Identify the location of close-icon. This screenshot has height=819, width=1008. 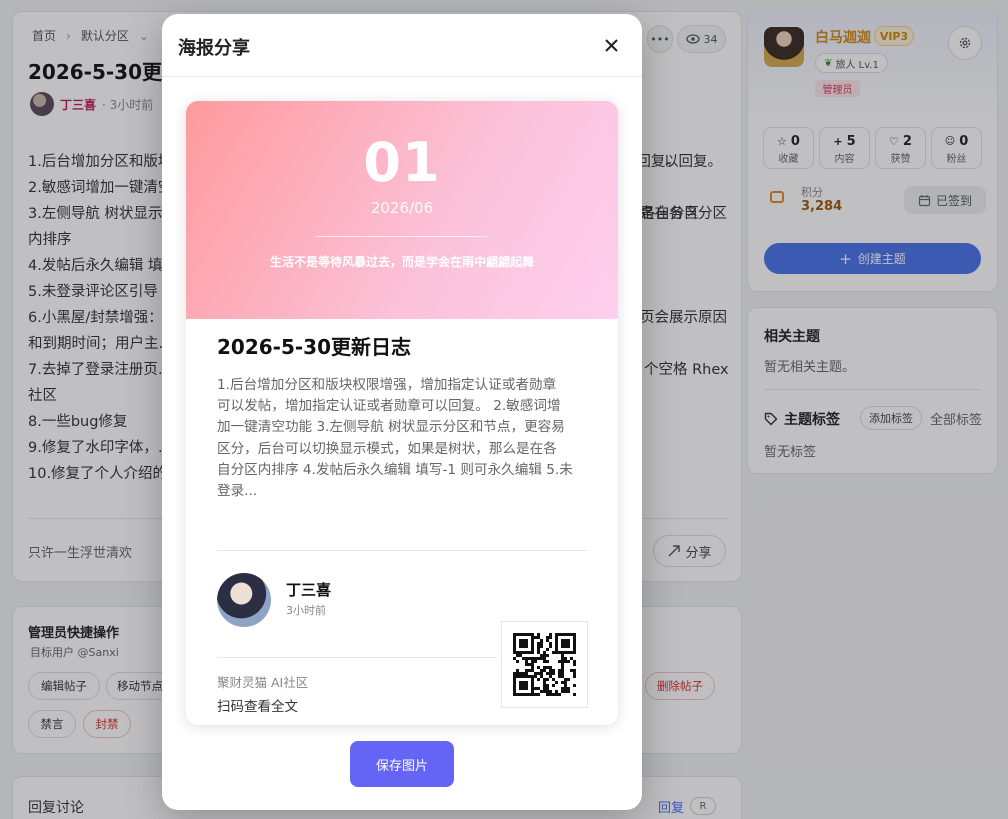
(611, 45).